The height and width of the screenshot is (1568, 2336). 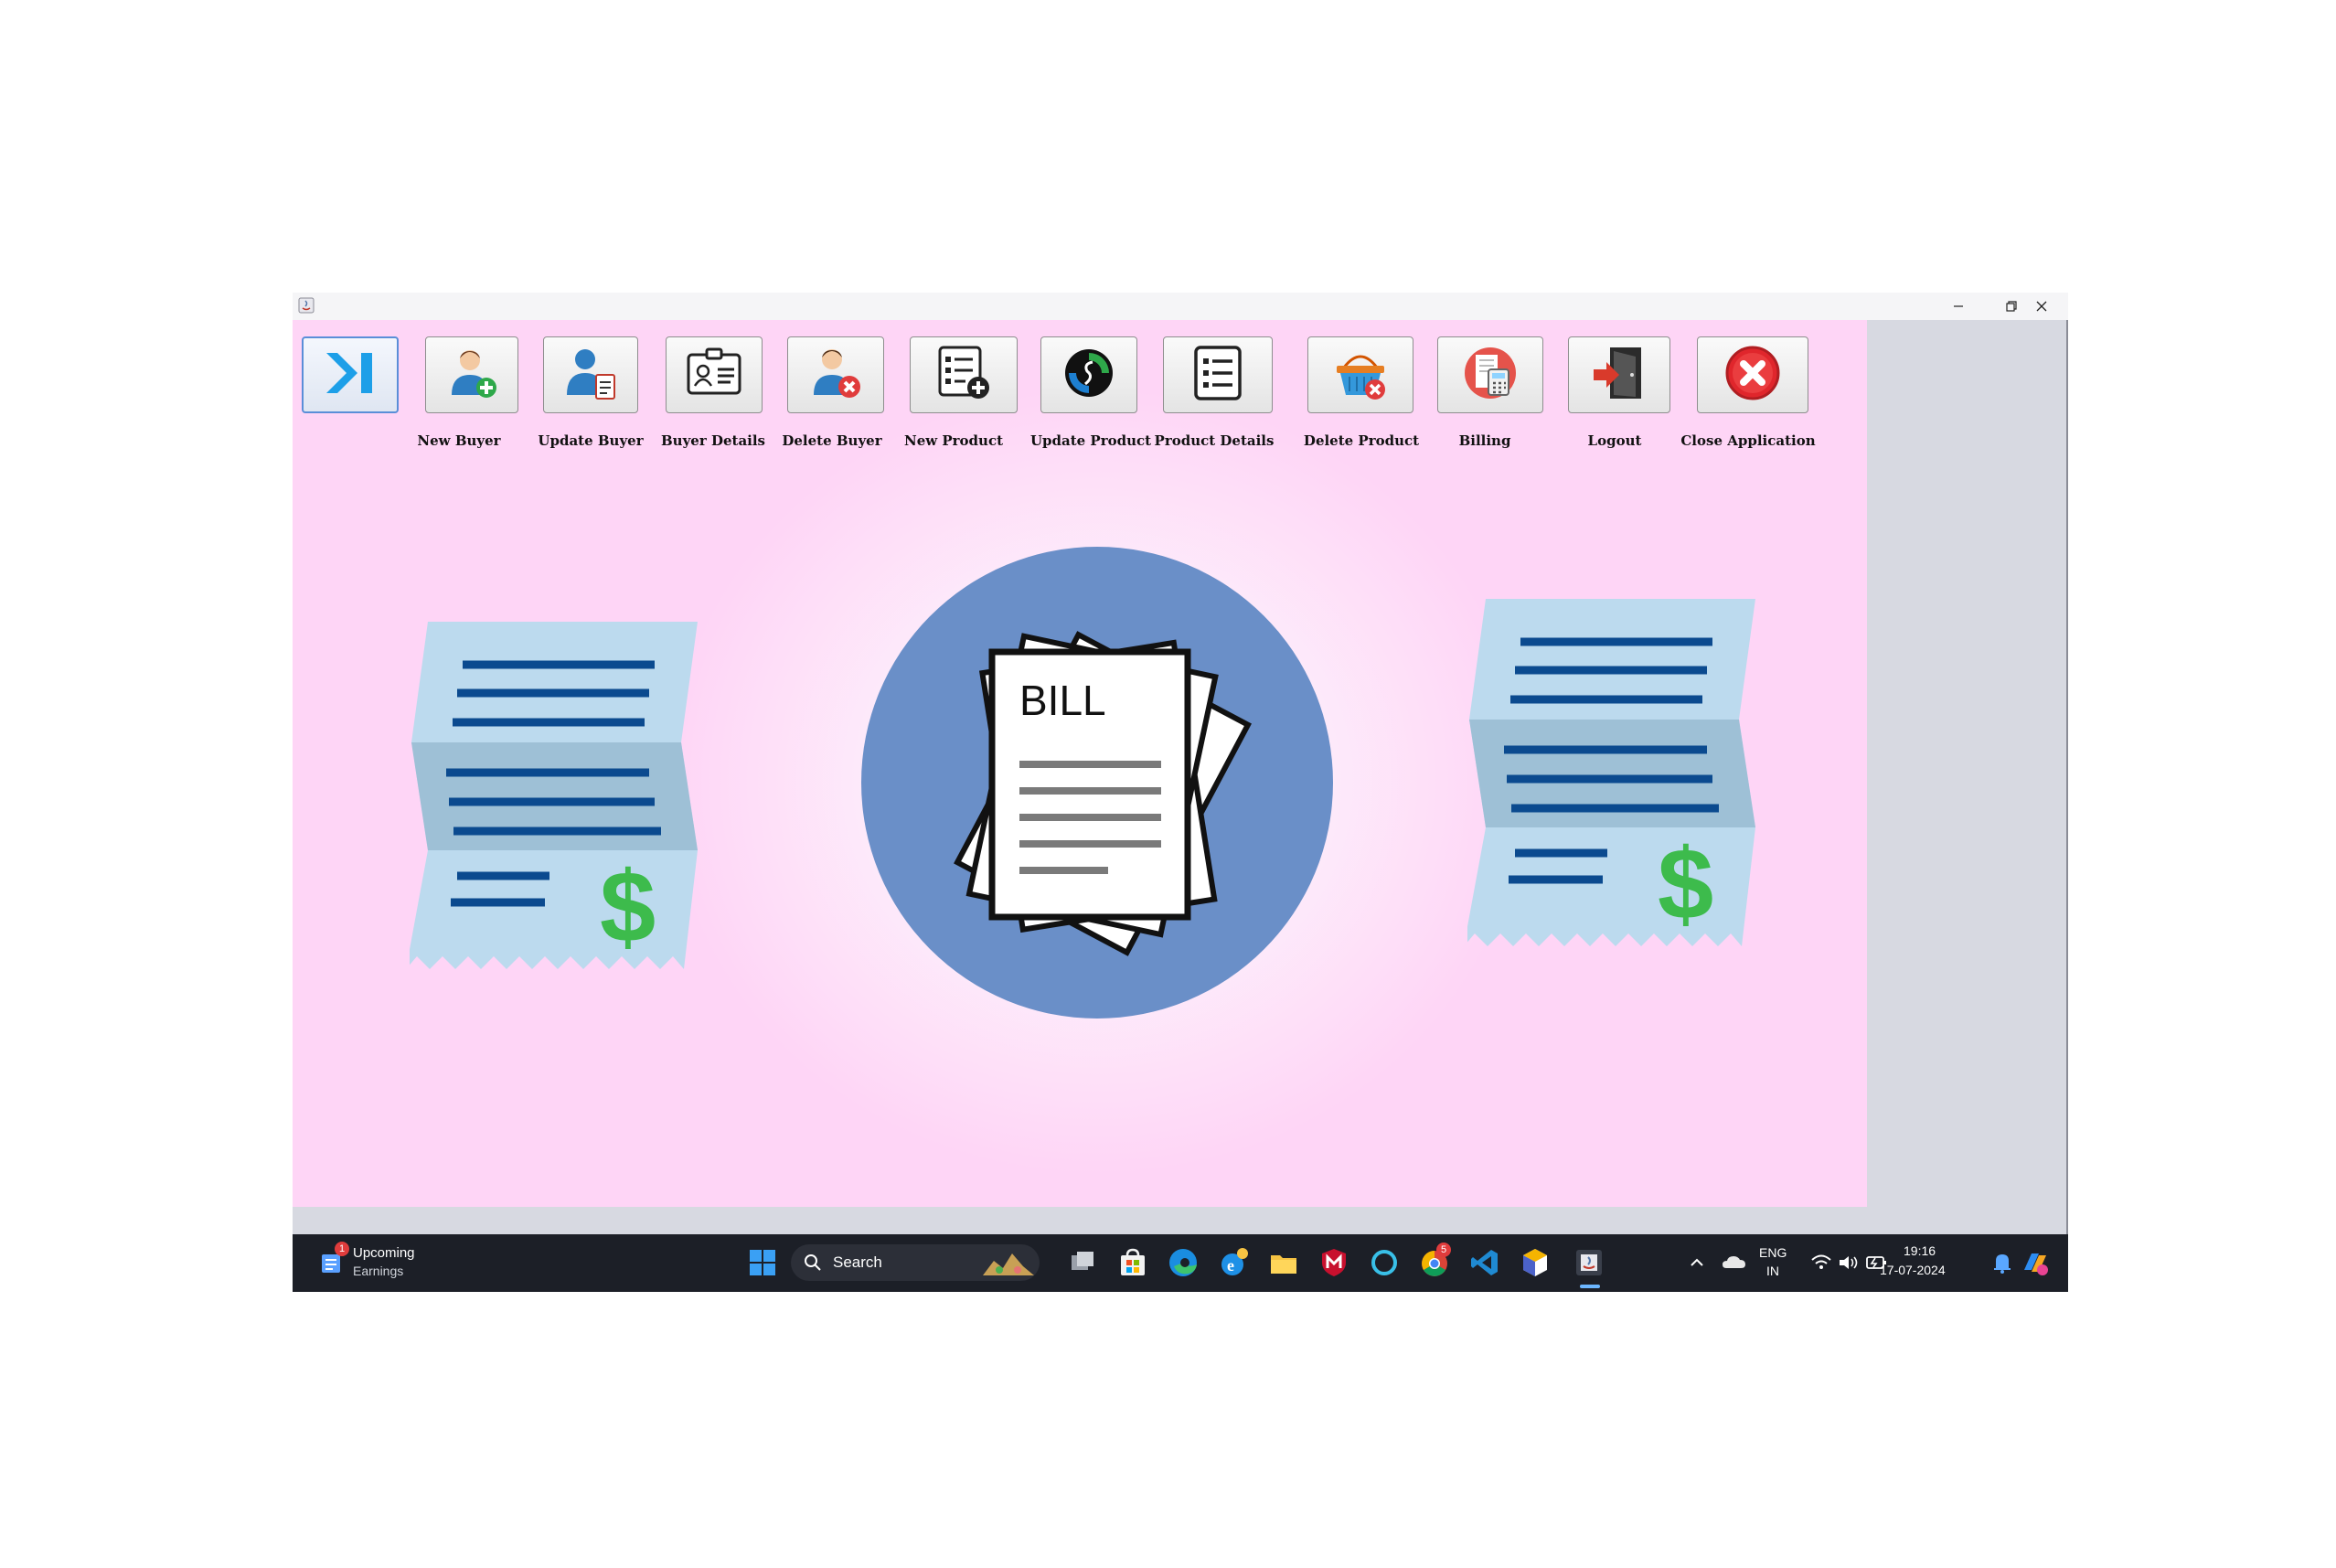 What do you see at coordinates (554, 800) in the screenshot?
I see `receipt-left-illustration: $` at bounding box center [554, 800].